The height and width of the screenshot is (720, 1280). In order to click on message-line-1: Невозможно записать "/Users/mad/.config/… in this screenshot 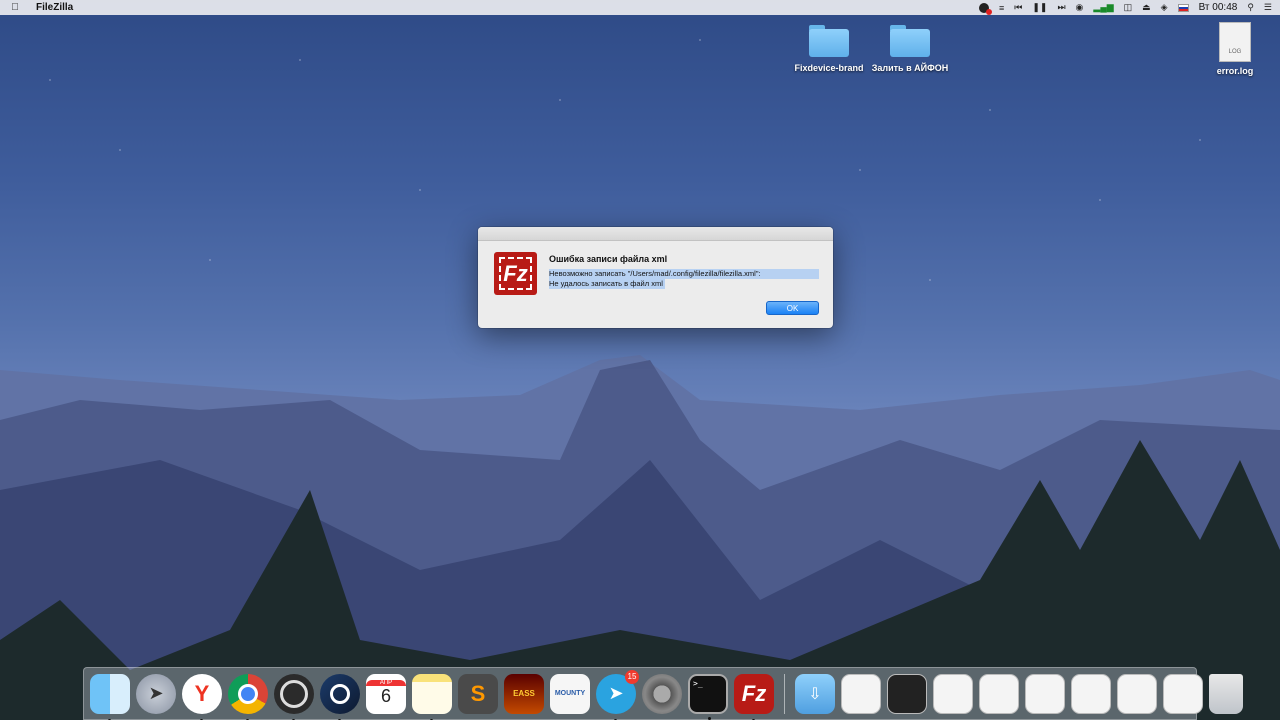, I will do `click(684, 274)`.